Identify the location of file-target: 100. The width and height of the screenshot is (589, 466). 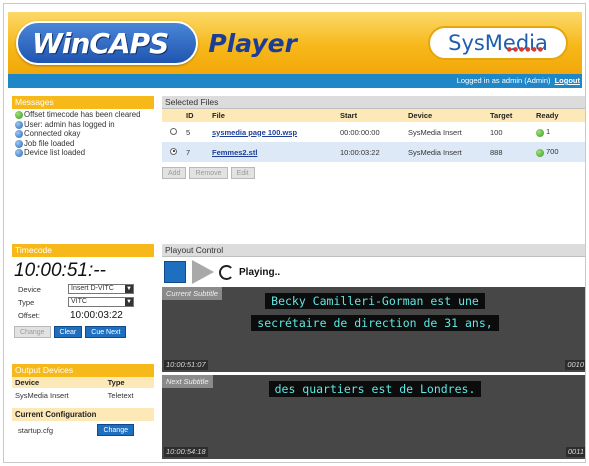
(496, 132).